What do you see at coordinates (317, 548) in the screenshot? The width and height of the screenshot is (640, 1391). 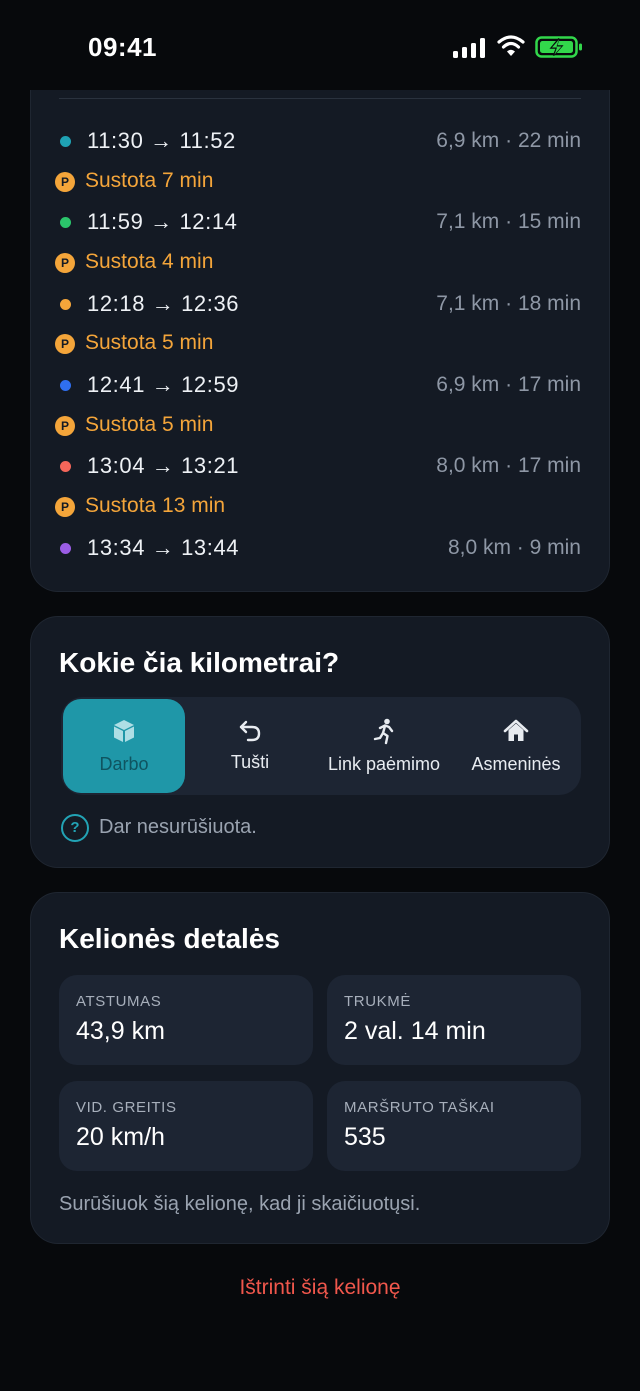 I see `segment-row: 13:34 → 13:44 8,0 km · 9 min` at bounding box center [317, 548].